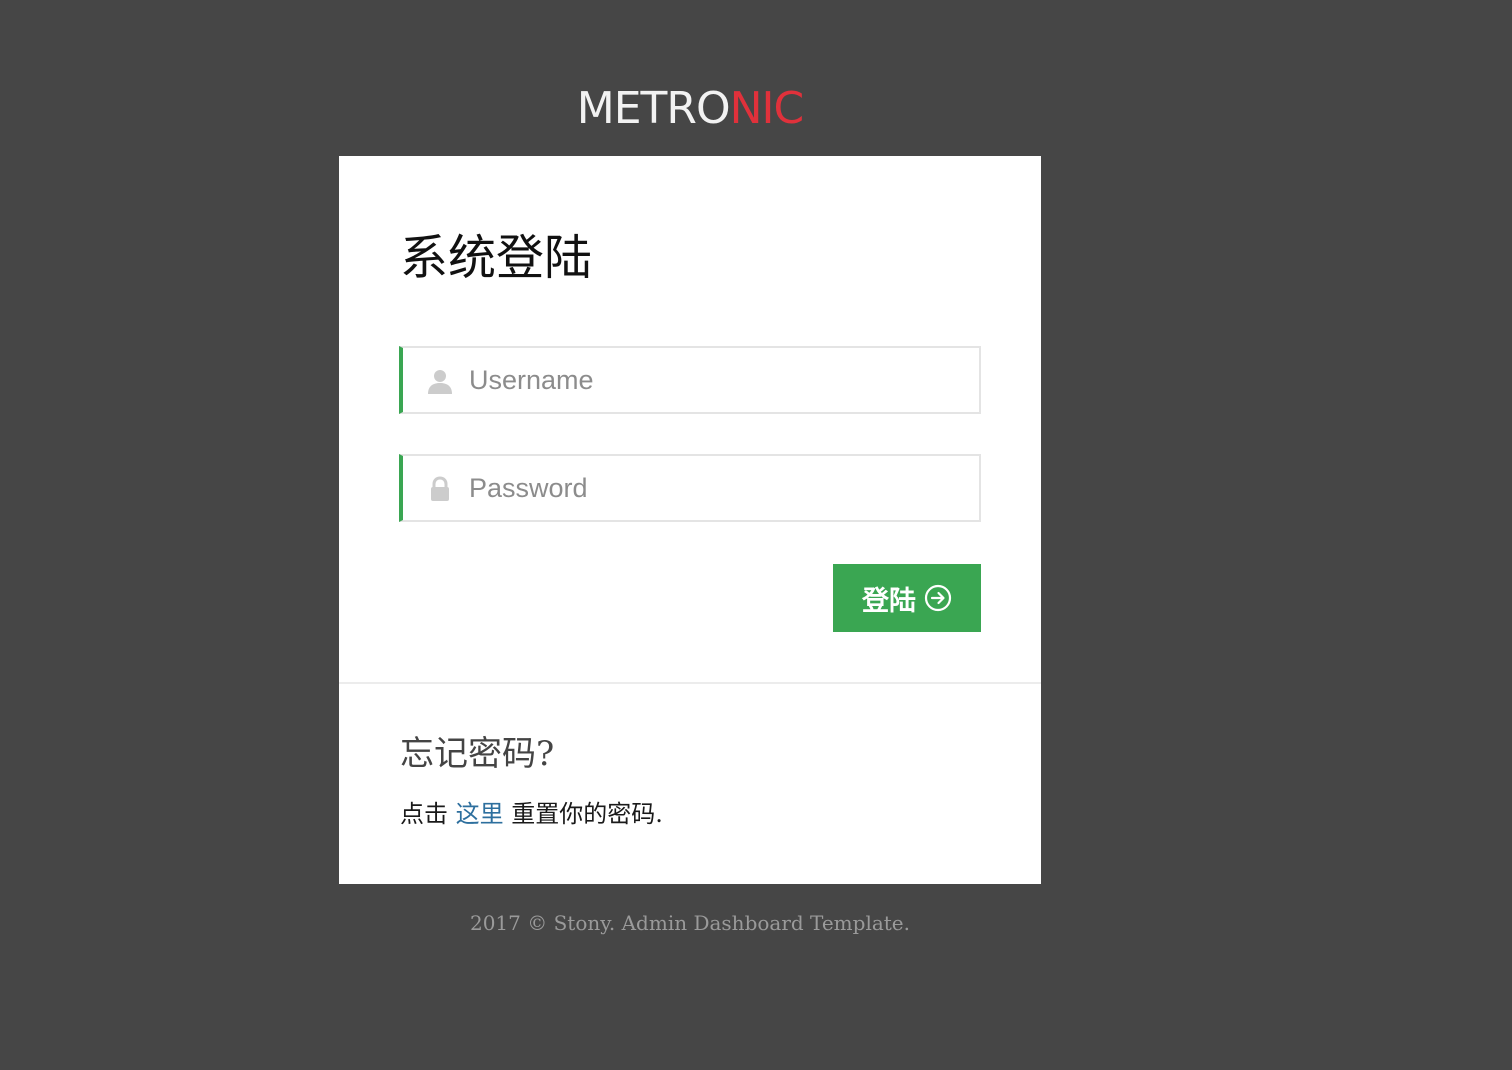 Image resolution: width=1512 pixels, height=1070 pixels. Describe the element at coordinates (938, 598) in the screenshot. I see `arrow-right-circle-icon` at that location.